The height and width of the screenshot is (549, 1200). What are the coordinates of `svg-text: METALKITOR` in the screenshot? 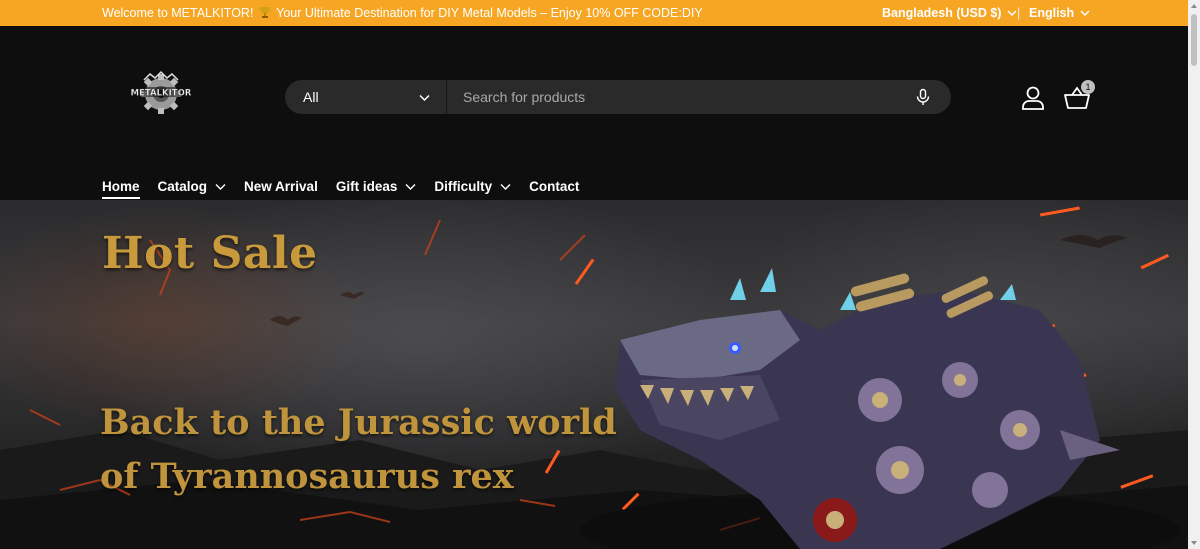 It's located at (161, 94).